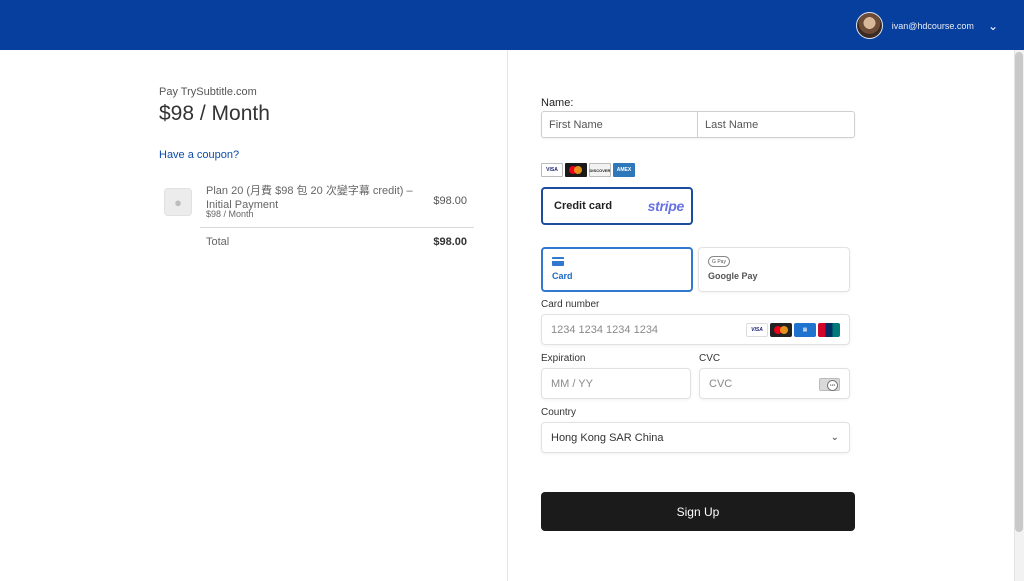  What do you see at coordinates (710, 358) in the screenshot?
I see `cvc-label: CVC` at bounding box center [710, 358].